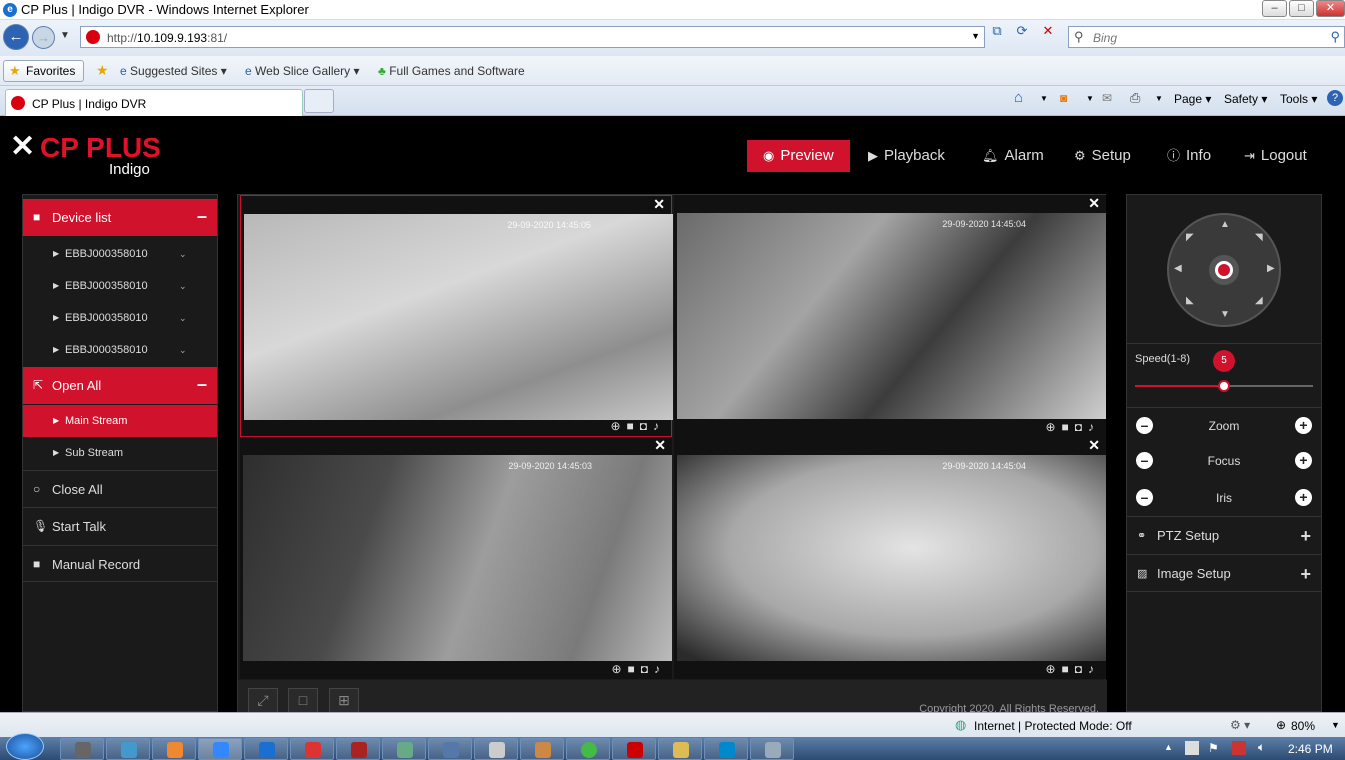  Describe the element at coordinates (1305, 536) in the screenshot. I see `expand-icon: +` at that location.